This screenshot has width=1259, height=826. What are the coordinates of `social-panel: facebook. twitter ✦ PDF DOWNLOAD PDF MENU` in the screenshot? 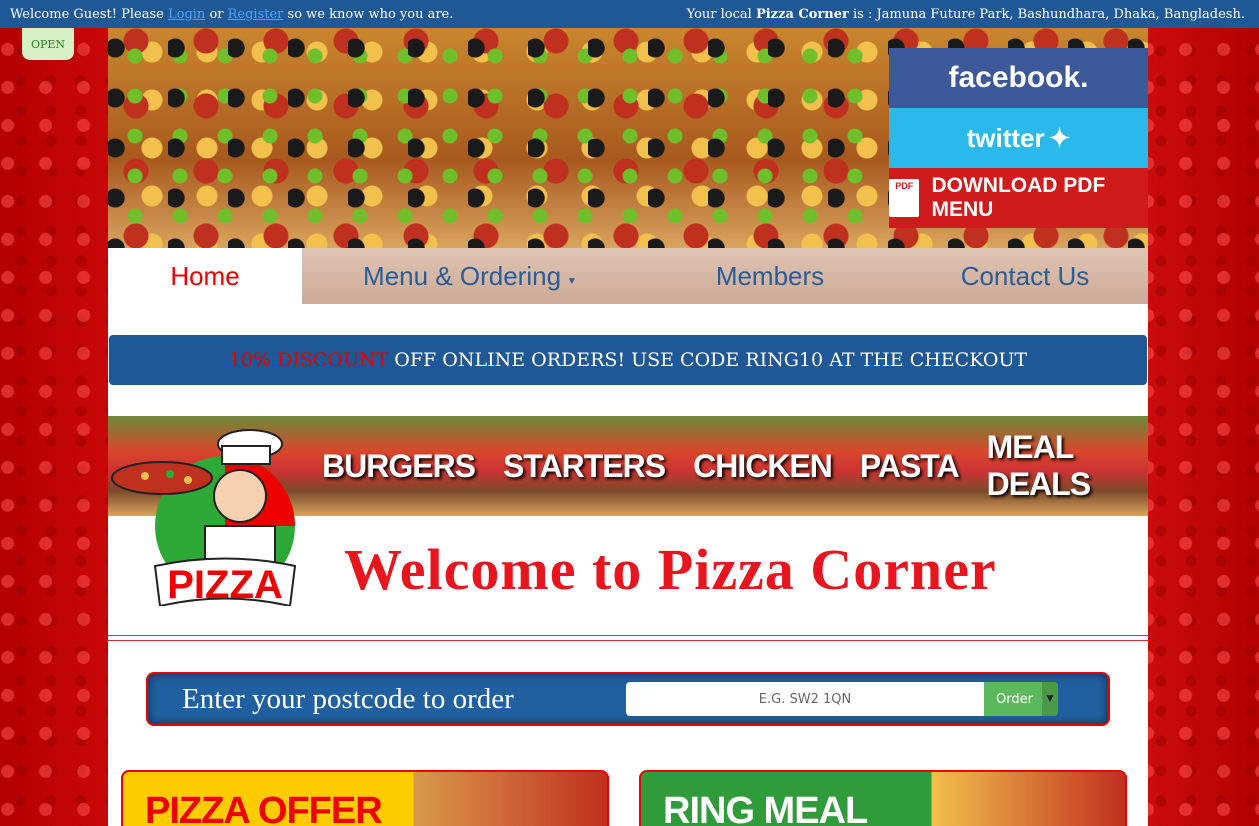 It's located at (1018, 138).